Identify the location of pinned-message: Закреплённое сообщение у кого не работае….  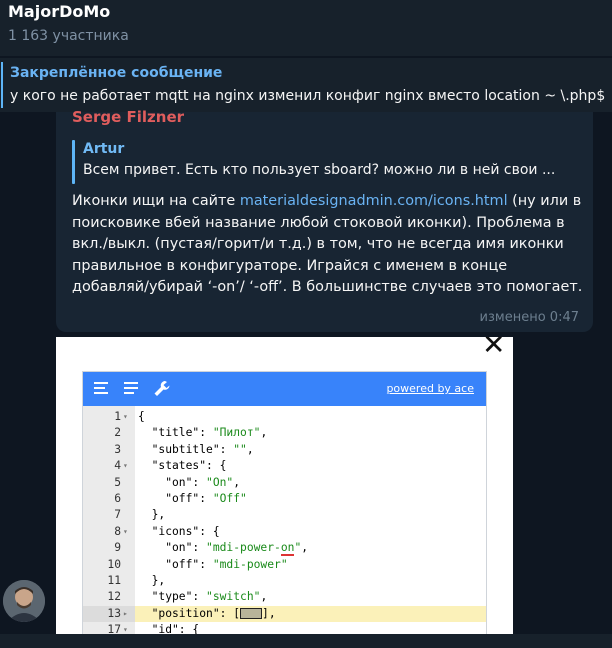
(306, 85).